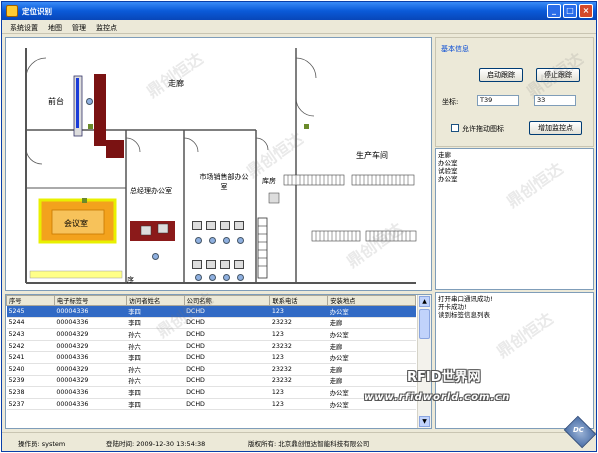 Image resolution: width=598 pixels, height=453 pixels. I want to click on app-icon, so click(12, 11).